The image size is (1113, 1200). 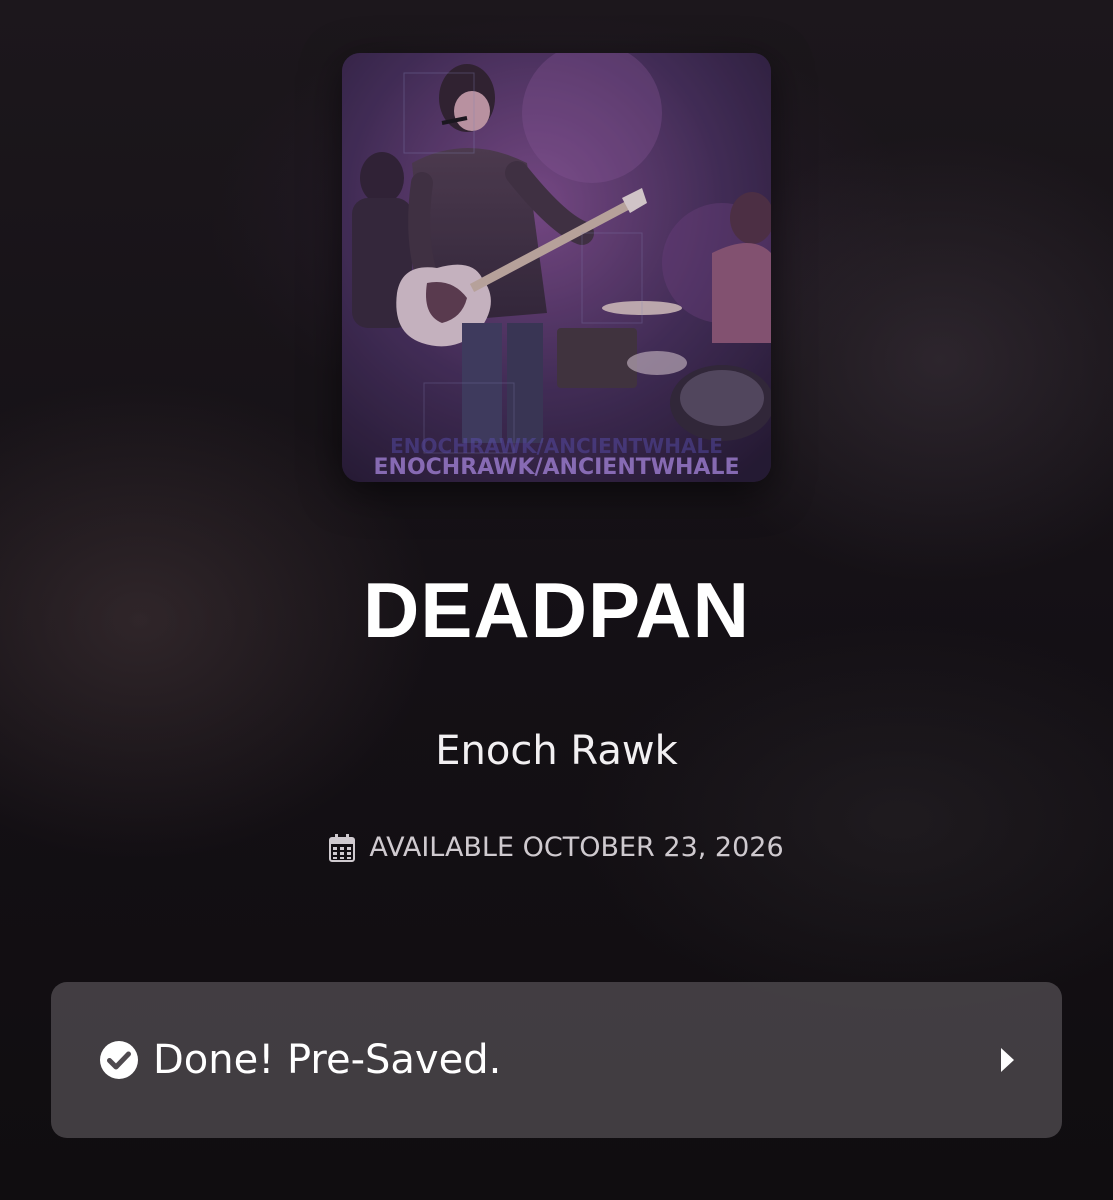 I want to click on artwork-caption: ENOCHRAWK/ANCIENTWHALE, so click(x=556, y=467).